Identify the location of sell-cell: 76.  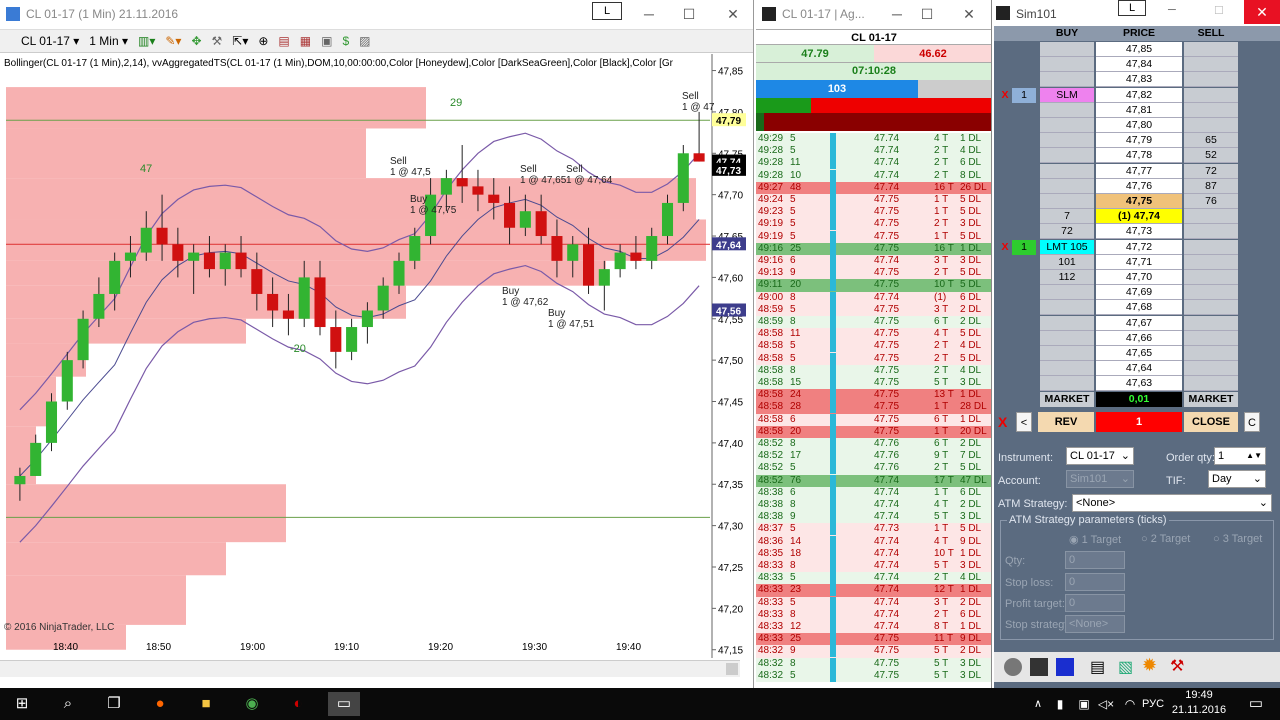
(1211, 201).